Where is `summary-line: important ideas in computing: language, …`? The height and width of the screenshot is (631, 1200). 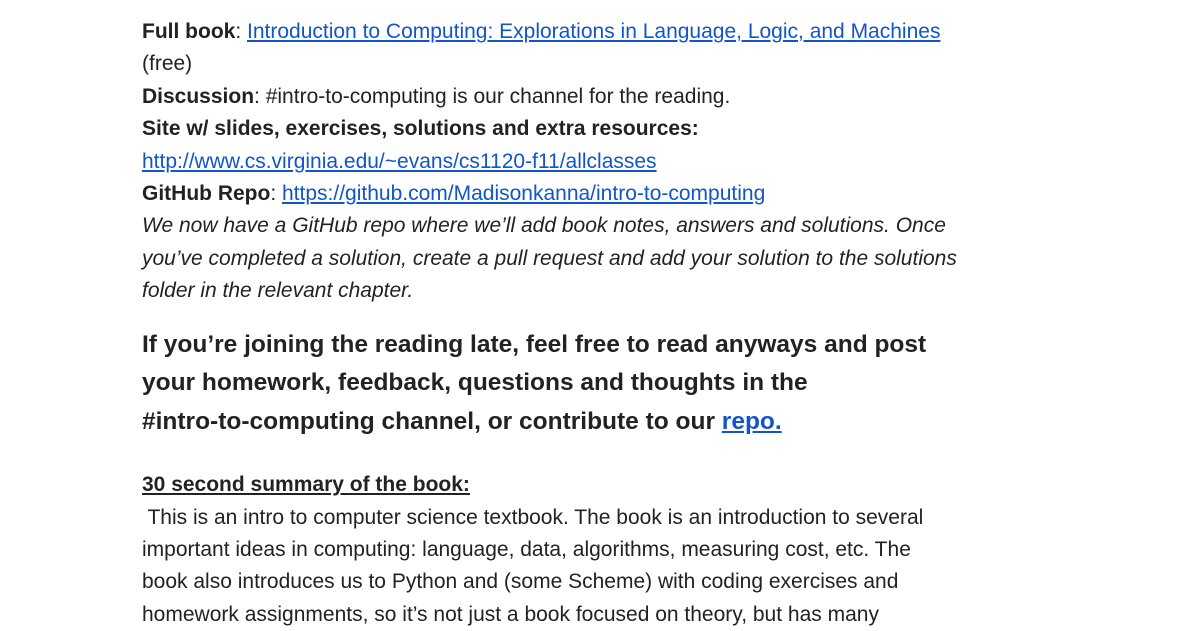
summary-line: important ideas in computing: language, … is located at coordinates (526, 549).